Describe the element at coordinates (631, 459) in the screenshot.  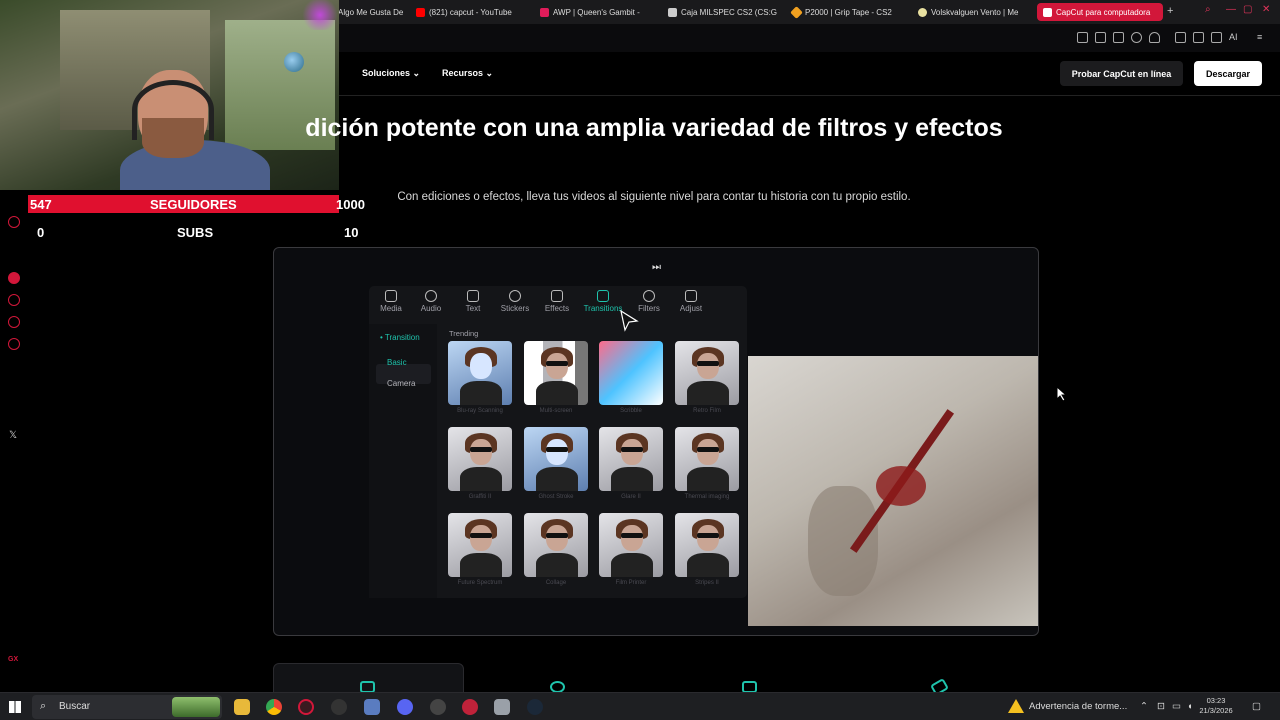
I see `thumbnail-glare-ii` at that location.